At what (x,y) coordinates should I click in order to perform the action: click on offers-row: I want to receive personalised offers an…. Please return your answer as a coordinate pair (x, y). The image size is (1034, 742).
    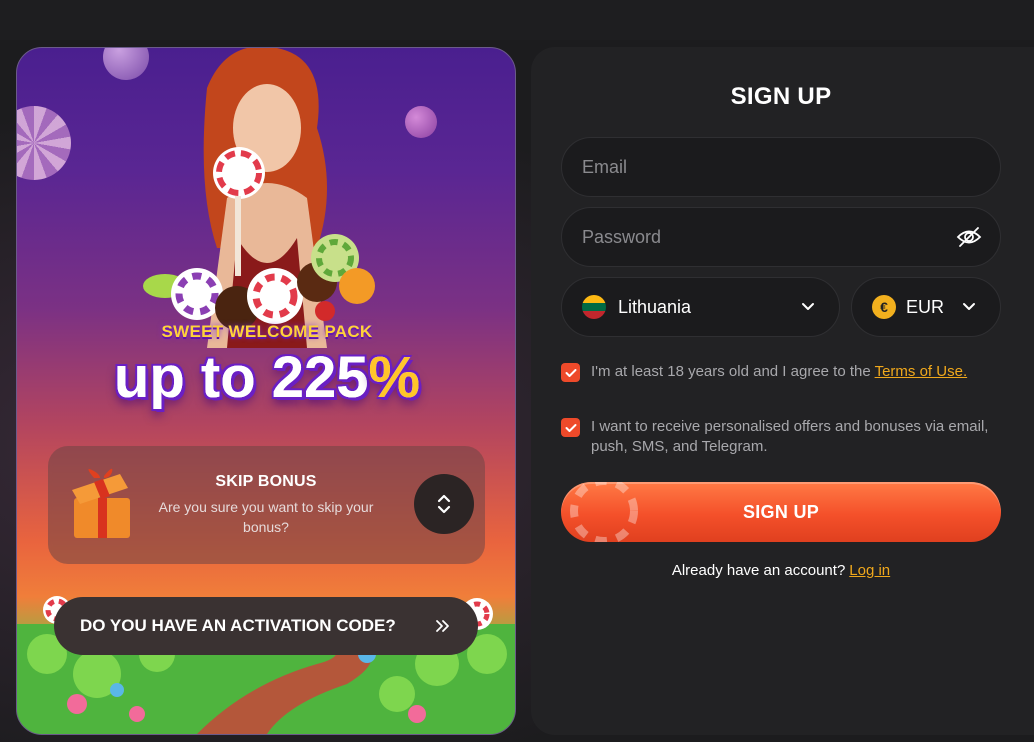
    Looking at the image, I should click on (781, 437).